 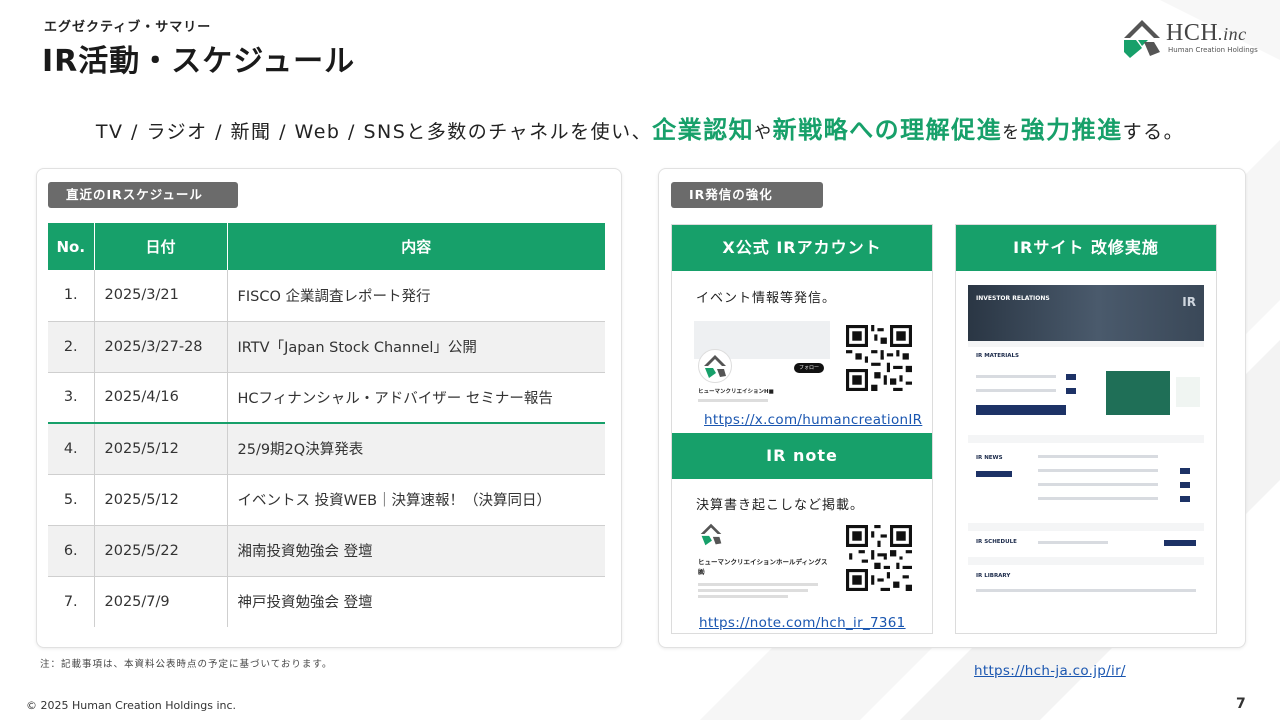 What do you see at coordinates (996, 542) in the screenshot?
I see `site-section-title: IR SCHEDULE` at bounding box center [996, 542].